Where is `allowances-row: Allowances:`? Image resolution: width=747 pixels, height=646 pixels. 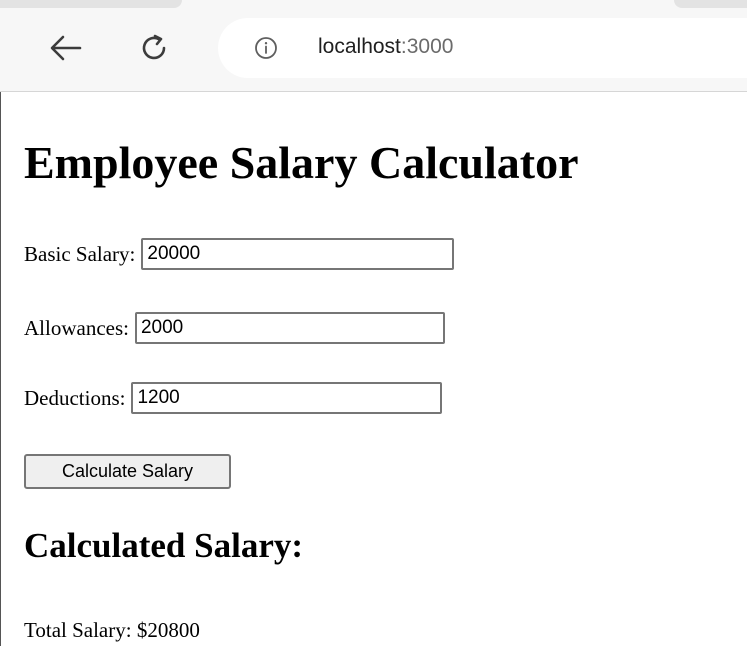 allowances-row: Allowances: is located at coordinates (234, 328).